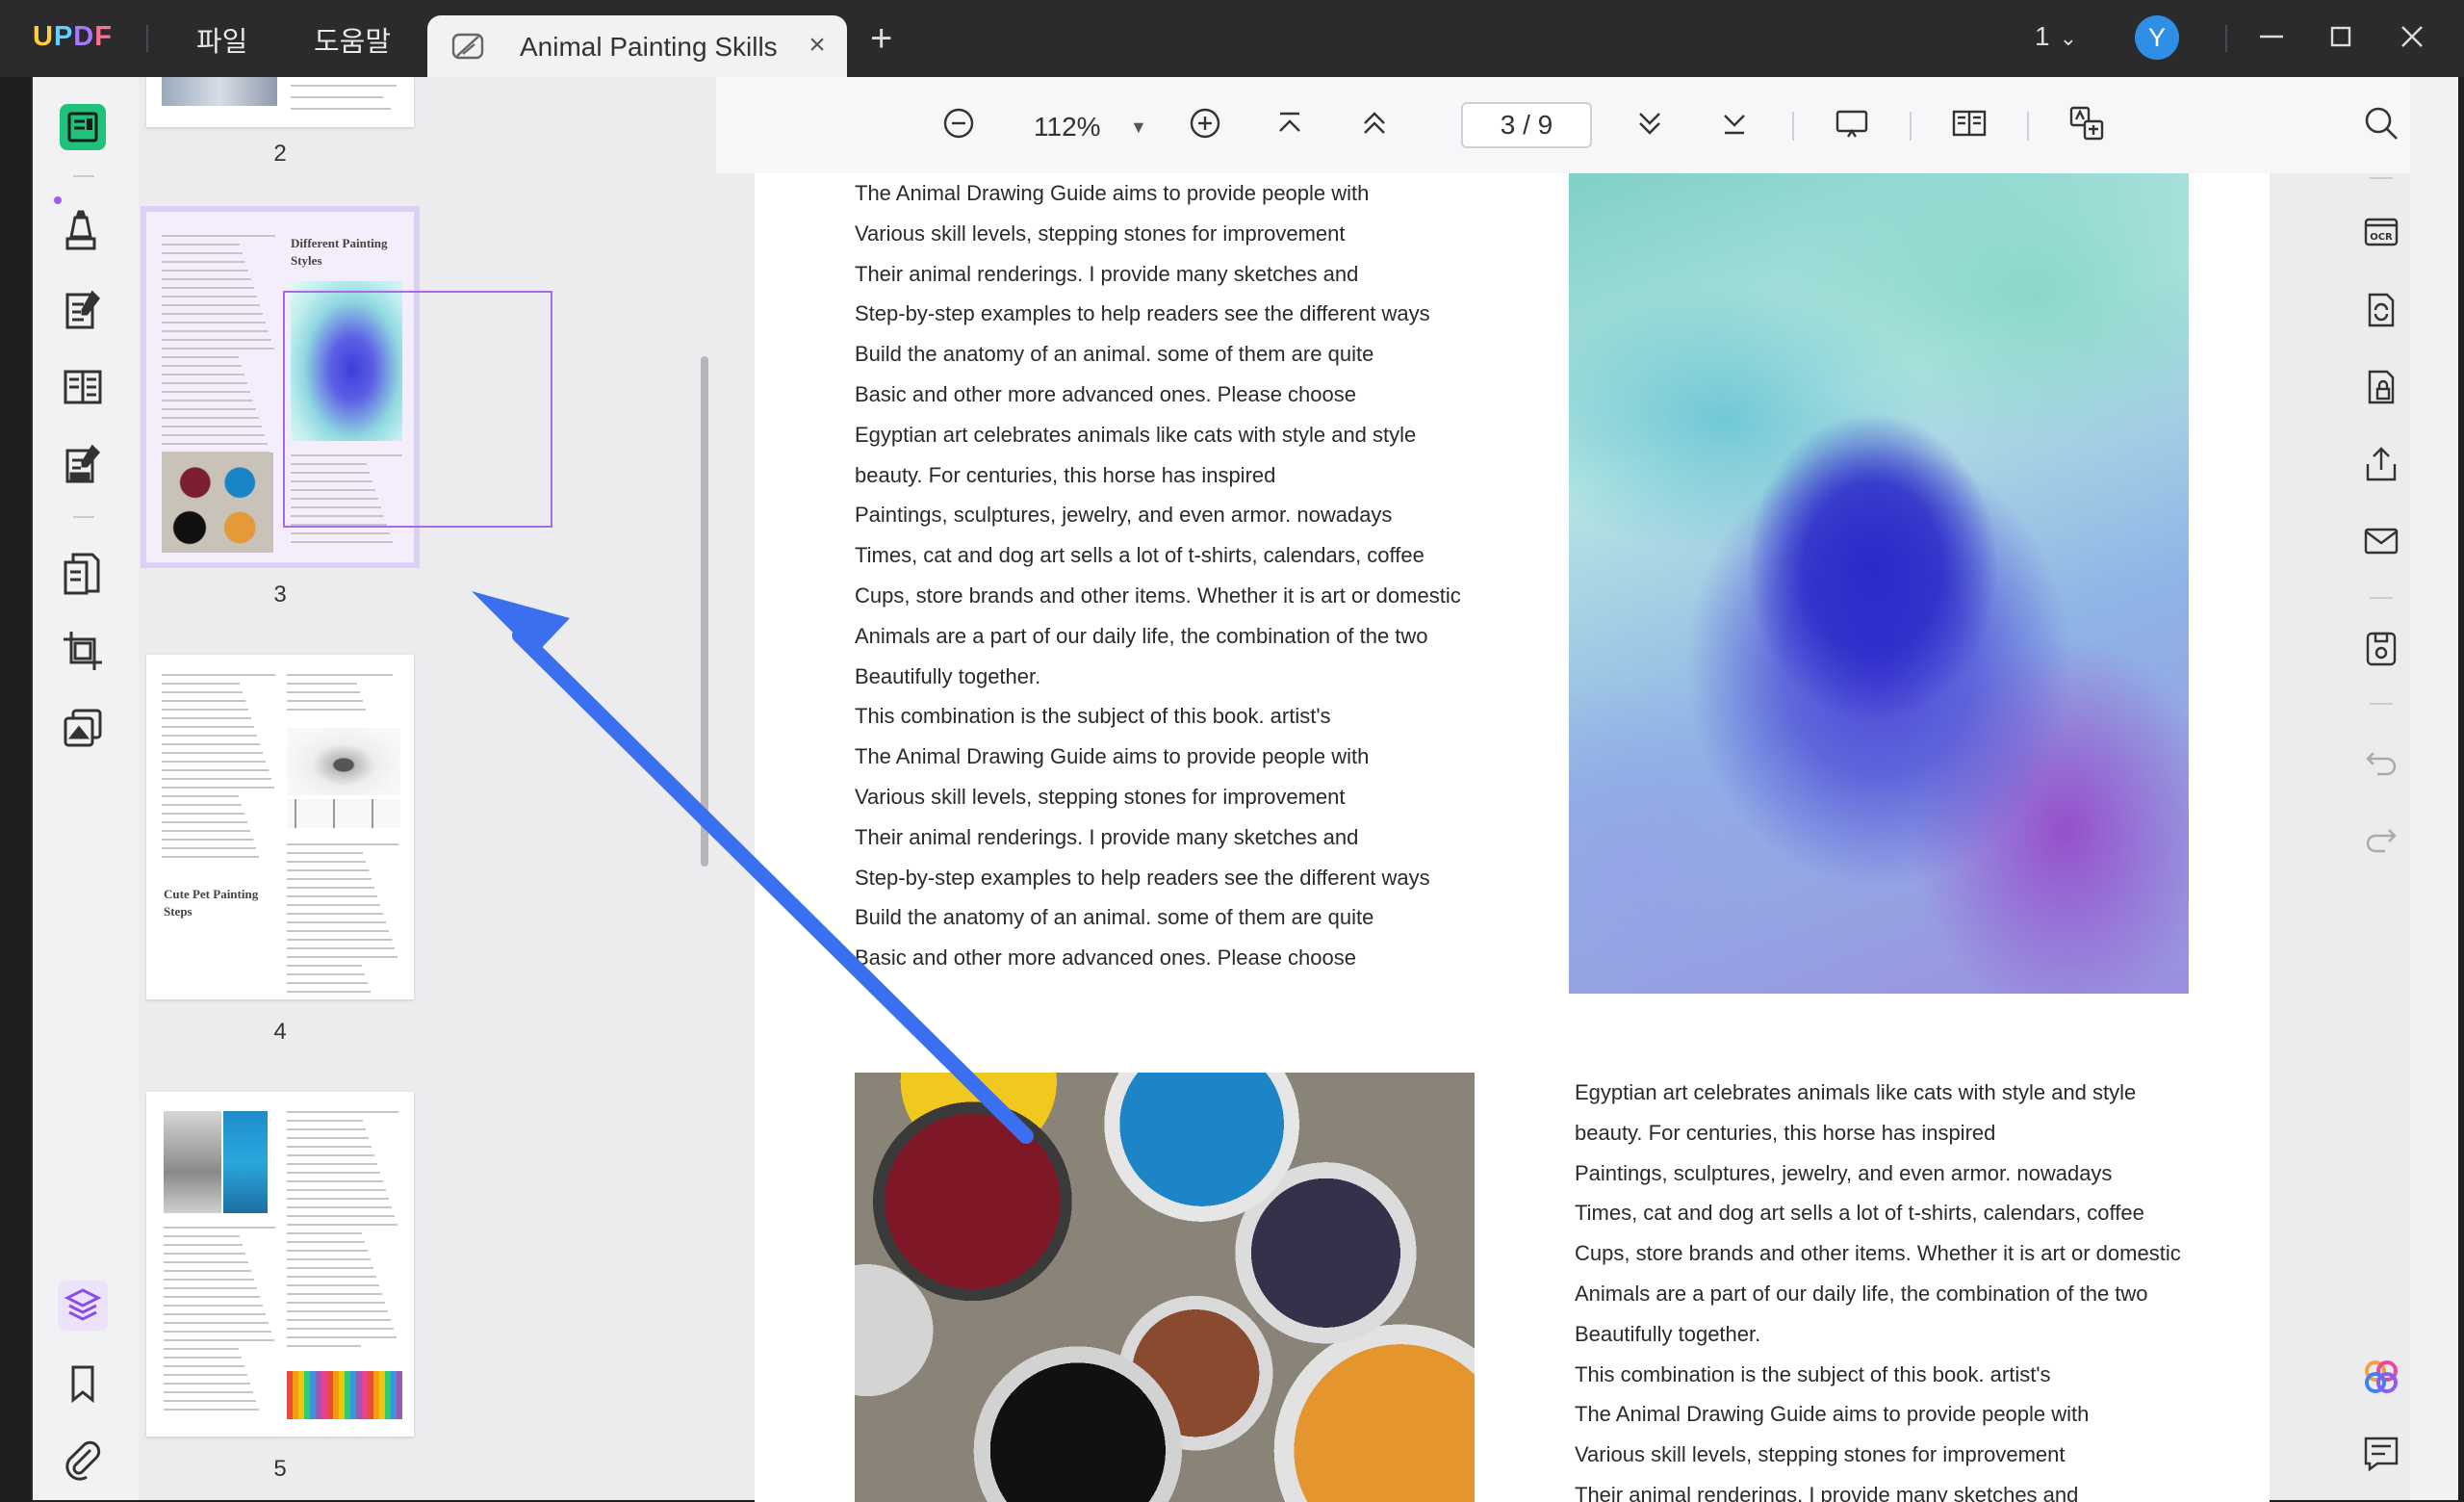  What do you see at coordinates (1374, 123) in the screenshot?
I see `previous-page-icon` at bounding box center [1374, 123].